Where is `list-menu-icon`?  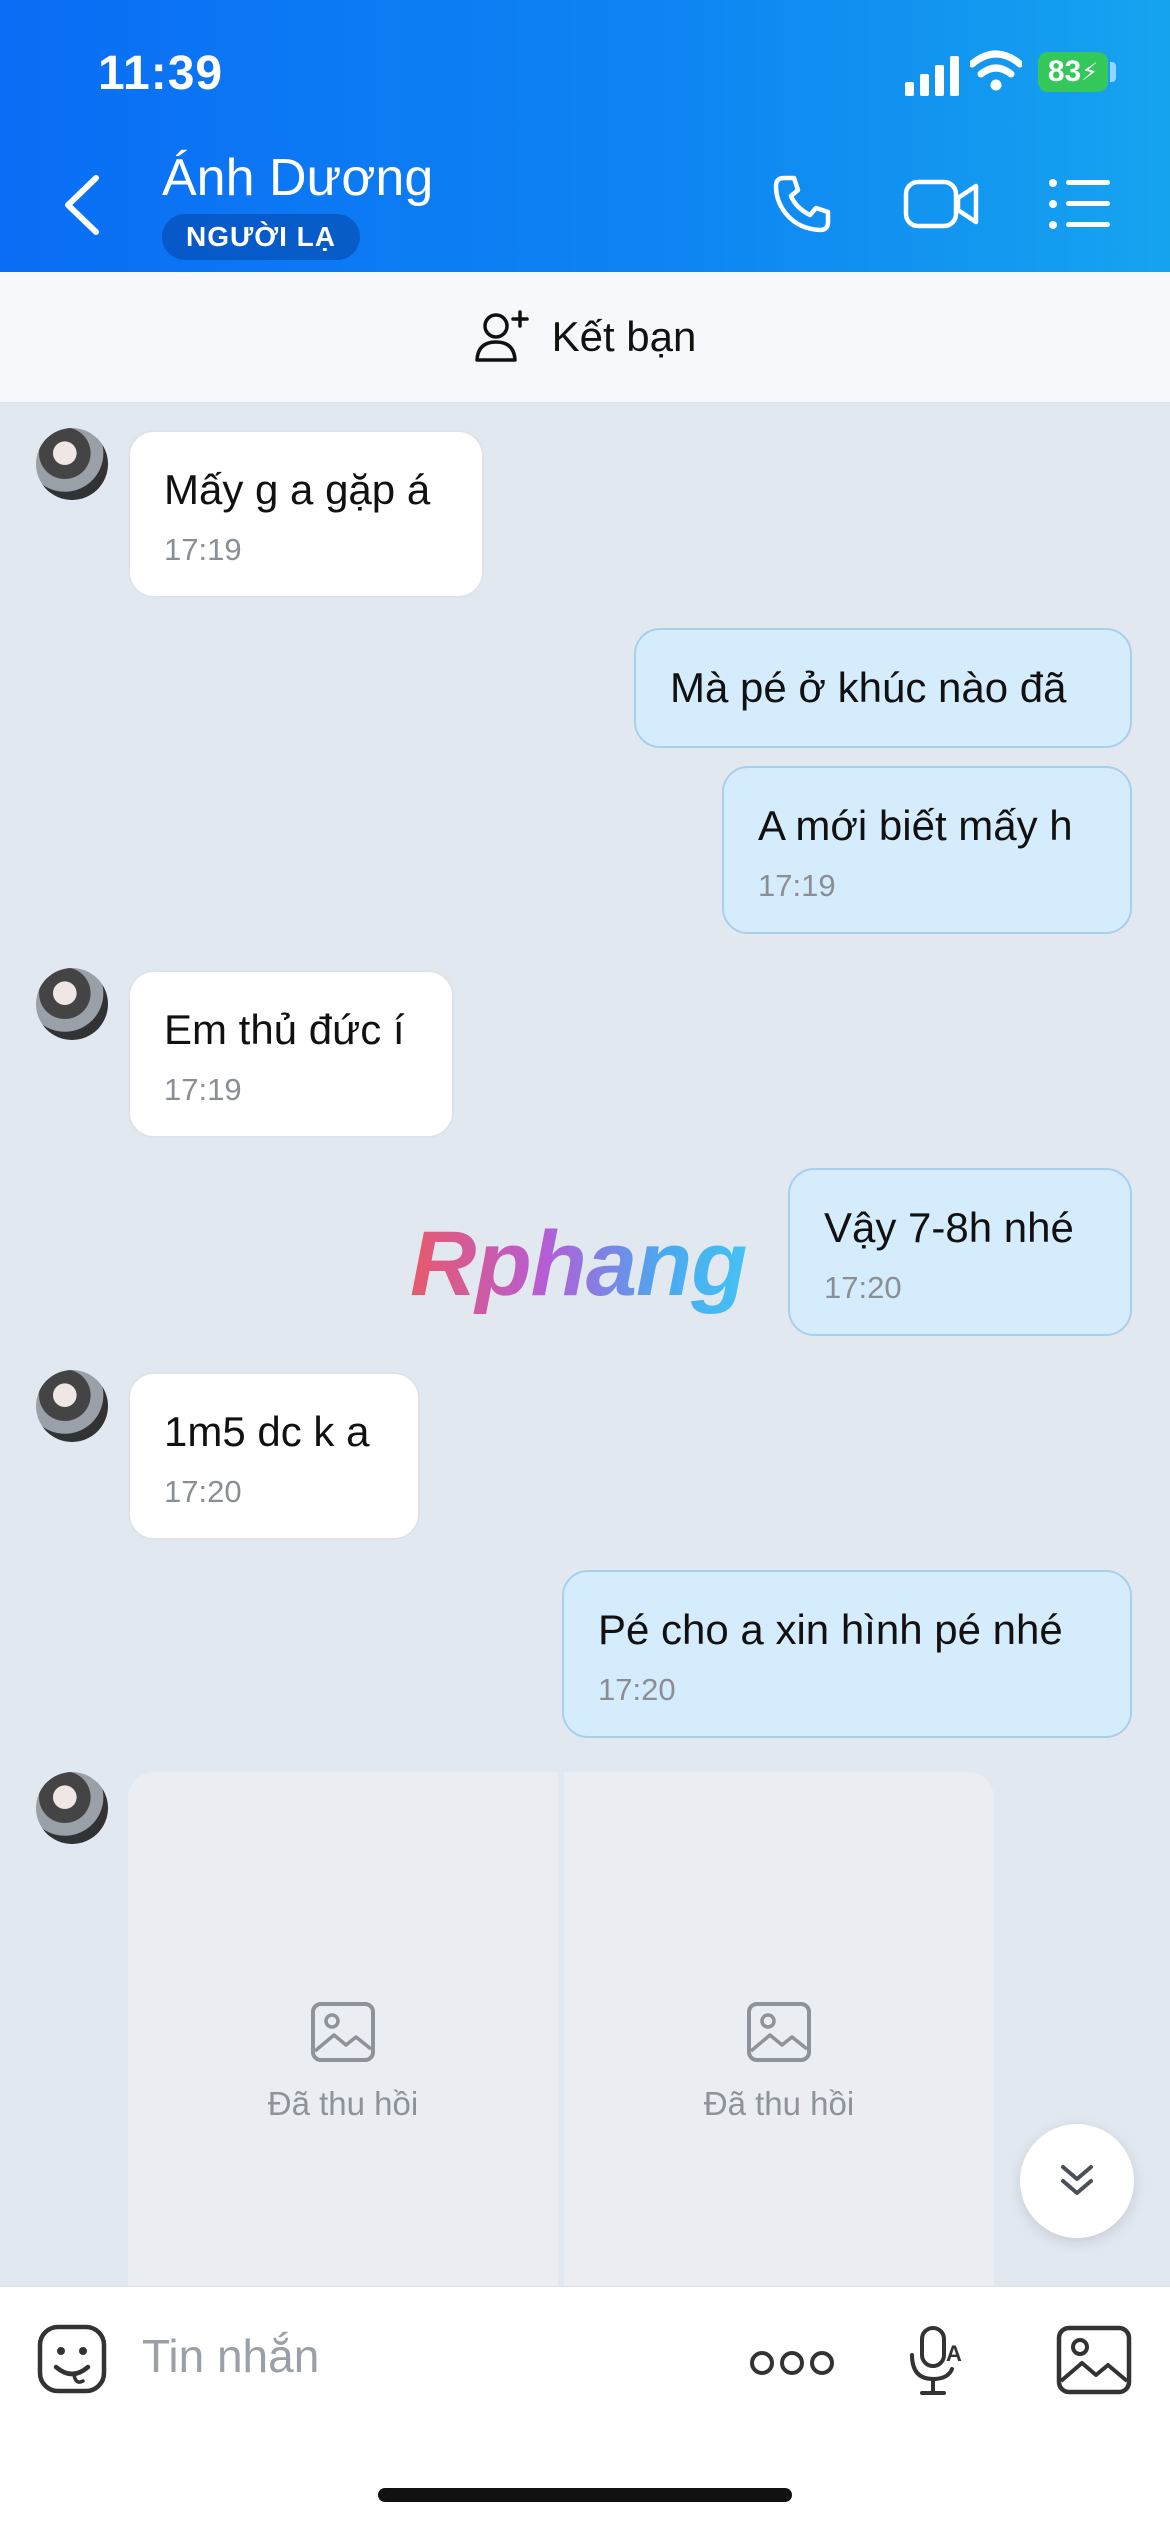 list-menu-icon is located at coordinates (1080, 204).